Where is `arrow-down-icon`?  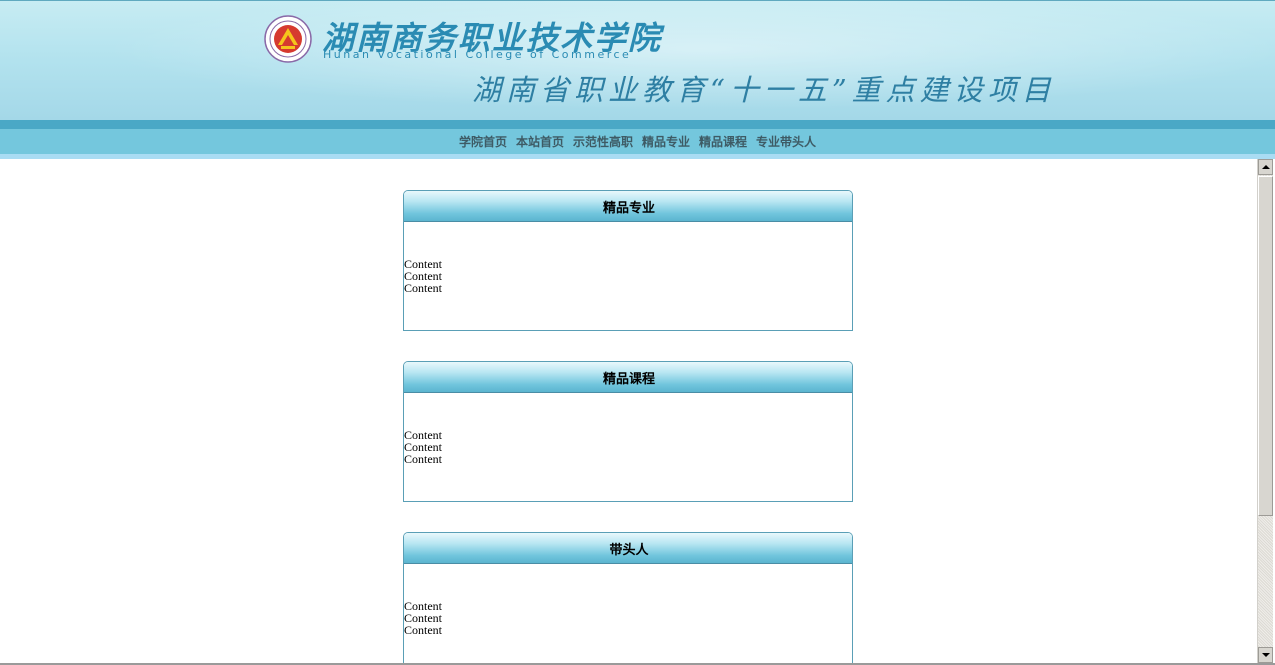 arrow-down-icon is located at coordinates (1265, 655).